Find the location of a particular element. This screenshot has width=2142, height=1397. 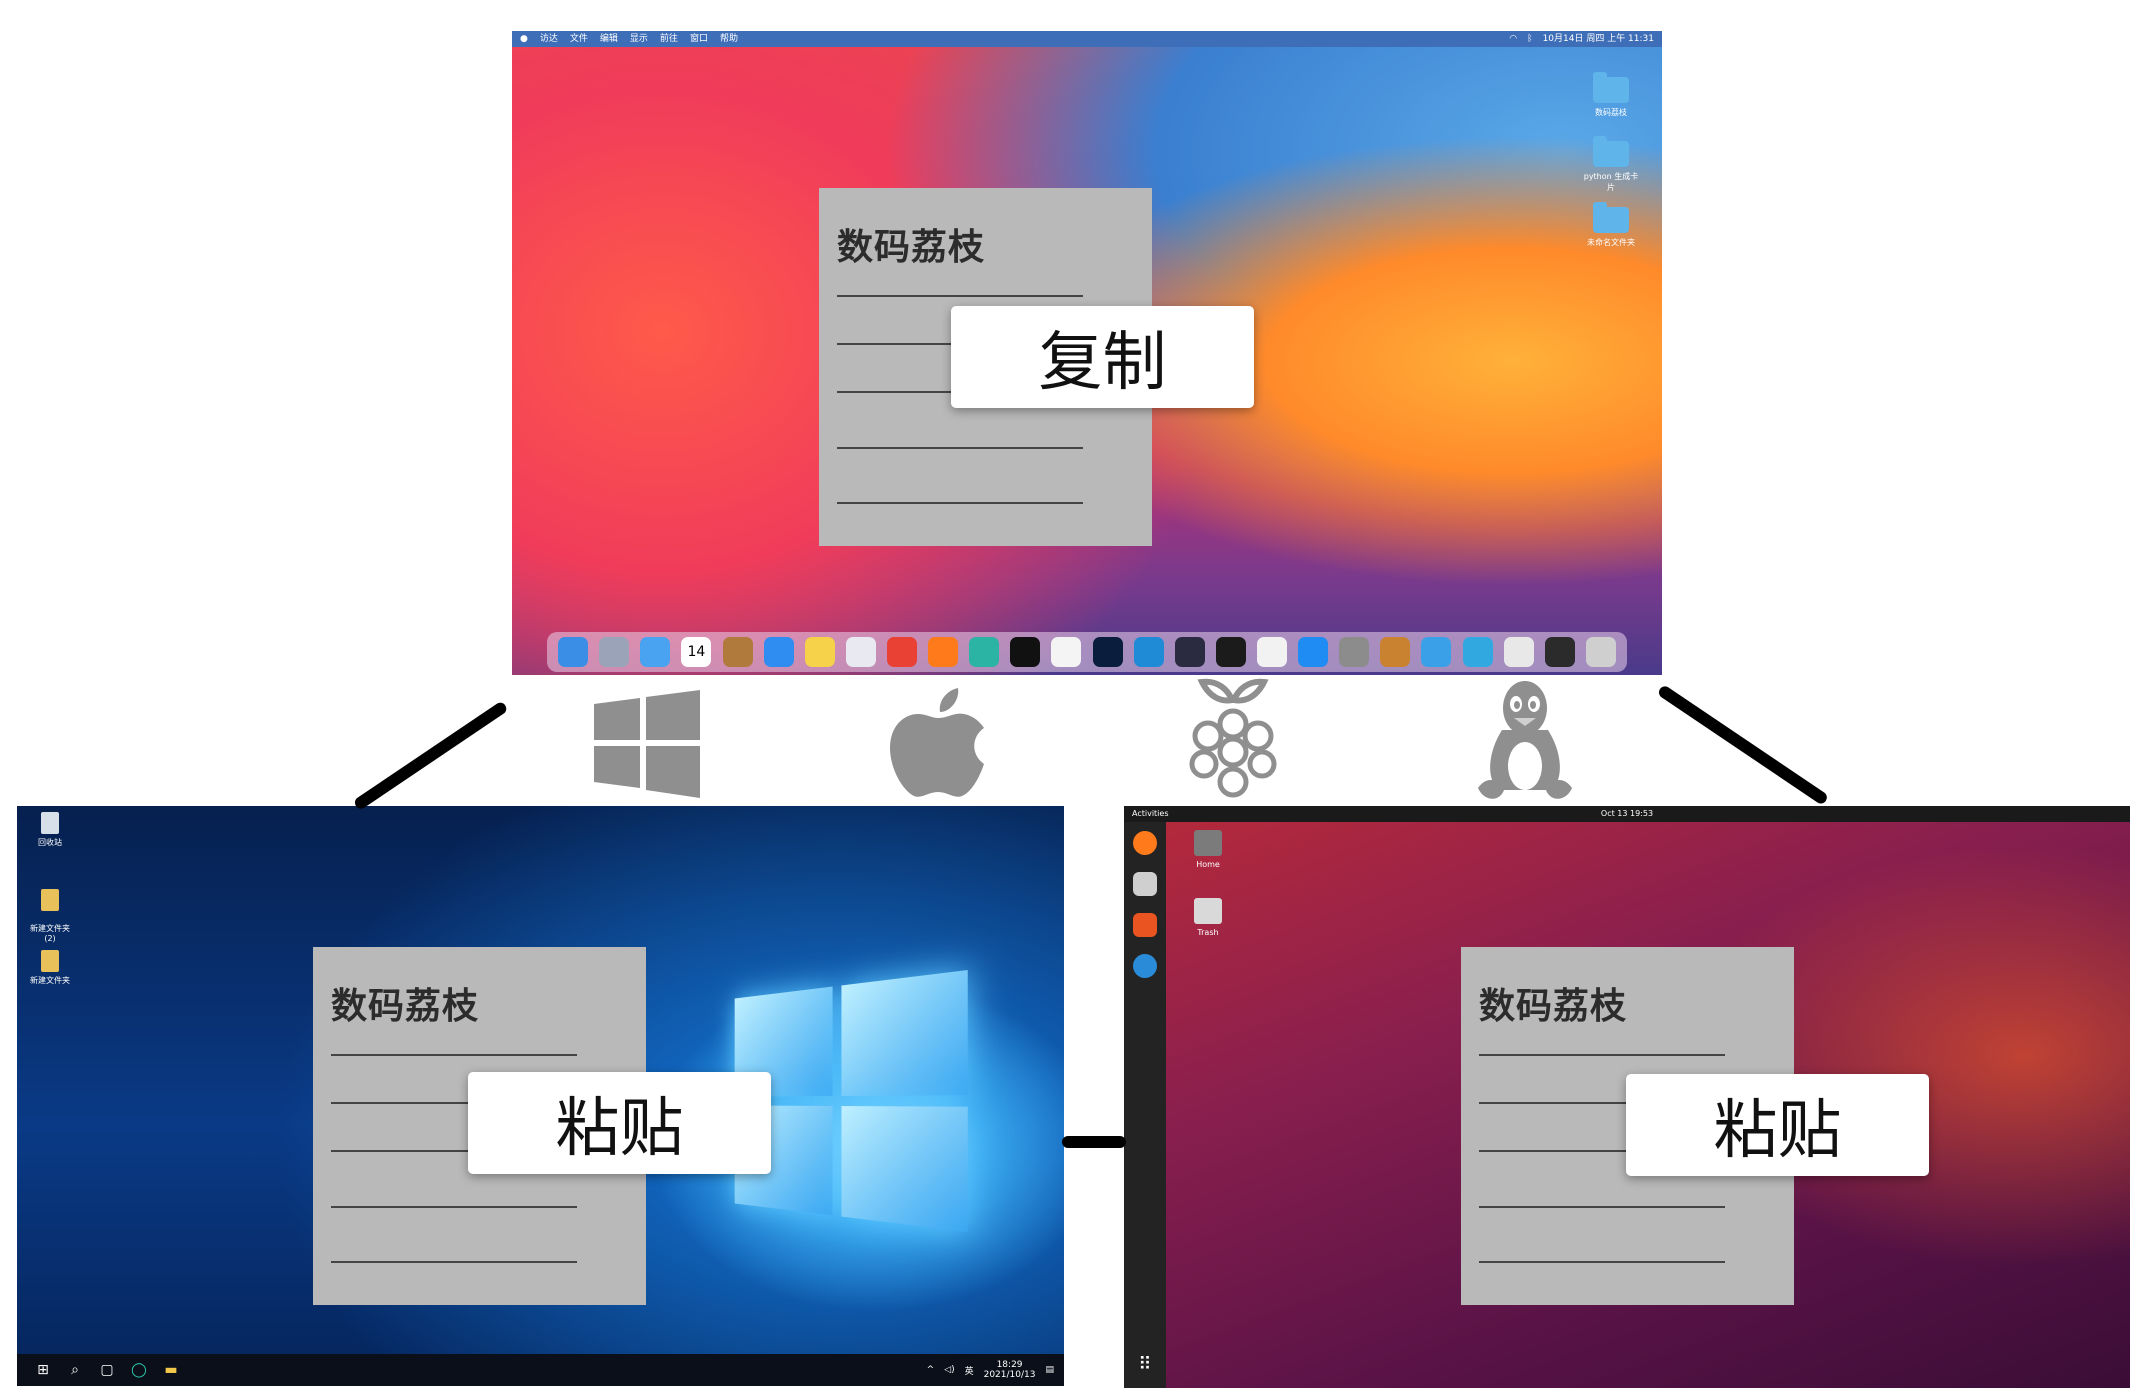

system-preferences-icon is located at coordinates (1354, 652).